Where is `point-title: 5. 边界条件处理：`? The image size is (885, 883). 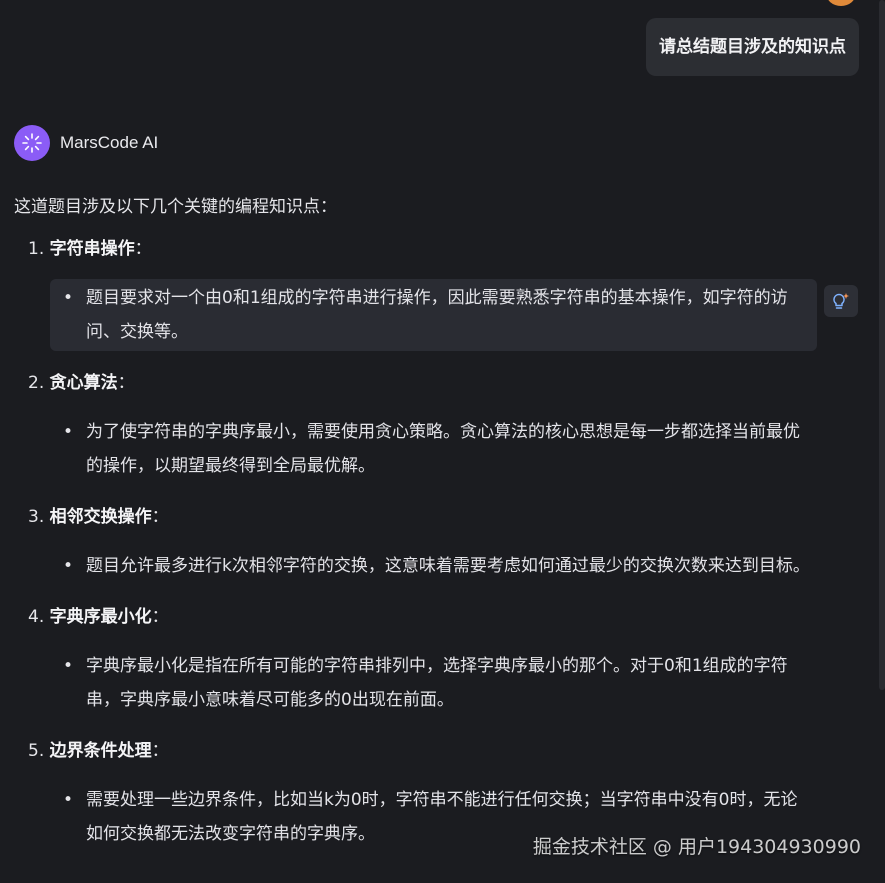
point-title: 5. 边界条件处理： is located at coordinates (429, 751).